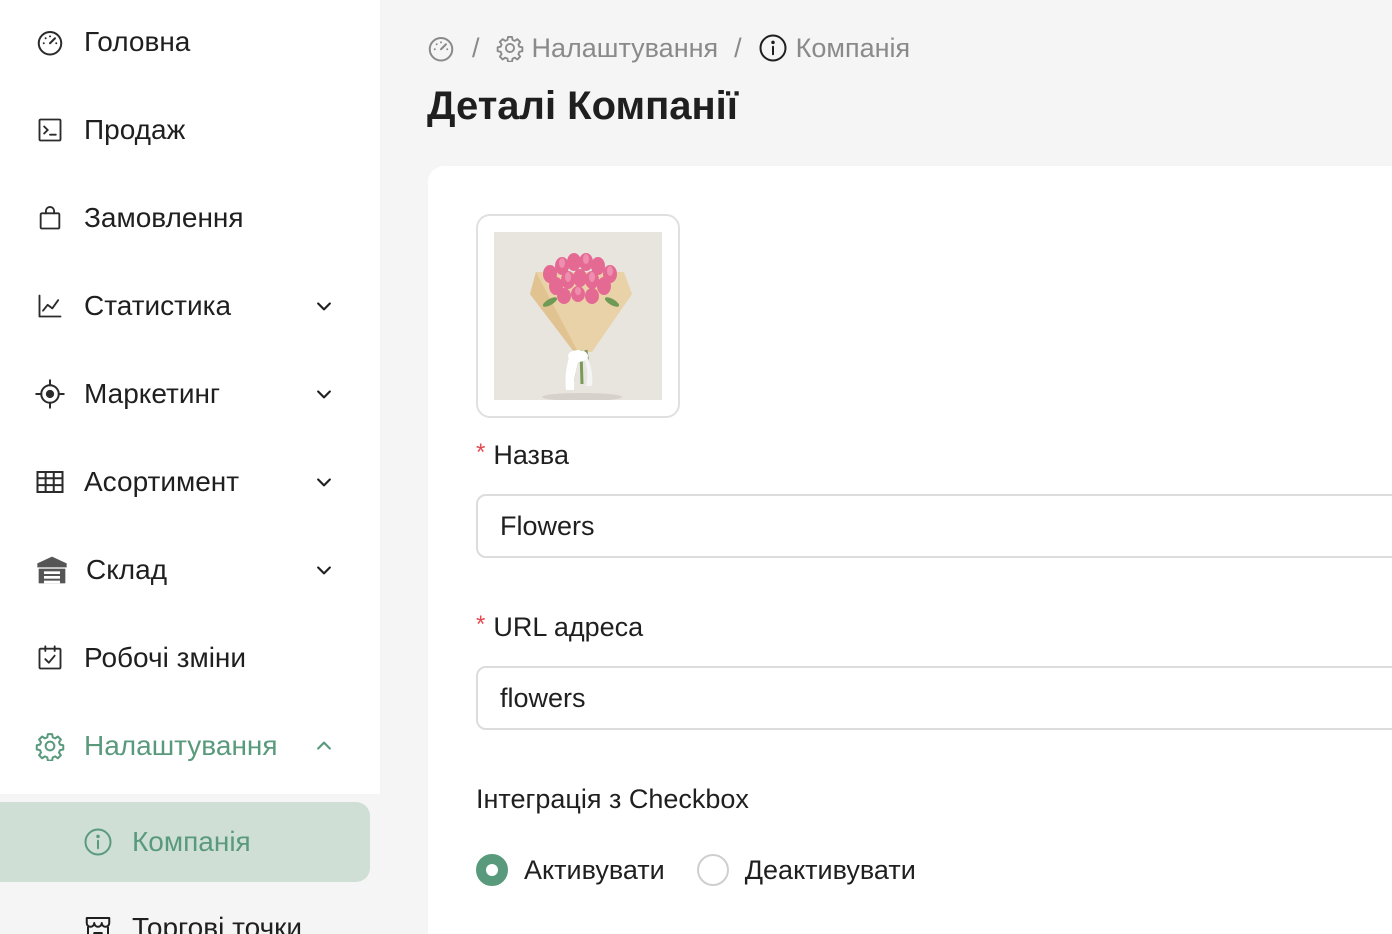 This screenshot has height=934, width=1392. I want to click on sidebar-item-label: Налаштування, so click(181, 745).